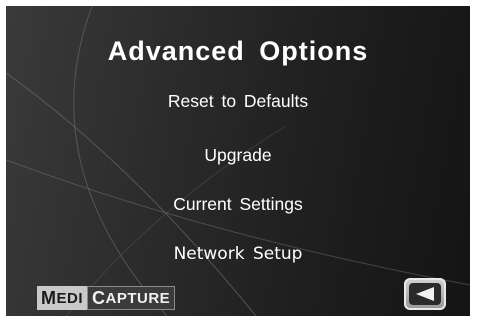  Describe the element at coordinates (238, 204) in the screenshot. I see `current-settings-button: Current Settings` at that location.